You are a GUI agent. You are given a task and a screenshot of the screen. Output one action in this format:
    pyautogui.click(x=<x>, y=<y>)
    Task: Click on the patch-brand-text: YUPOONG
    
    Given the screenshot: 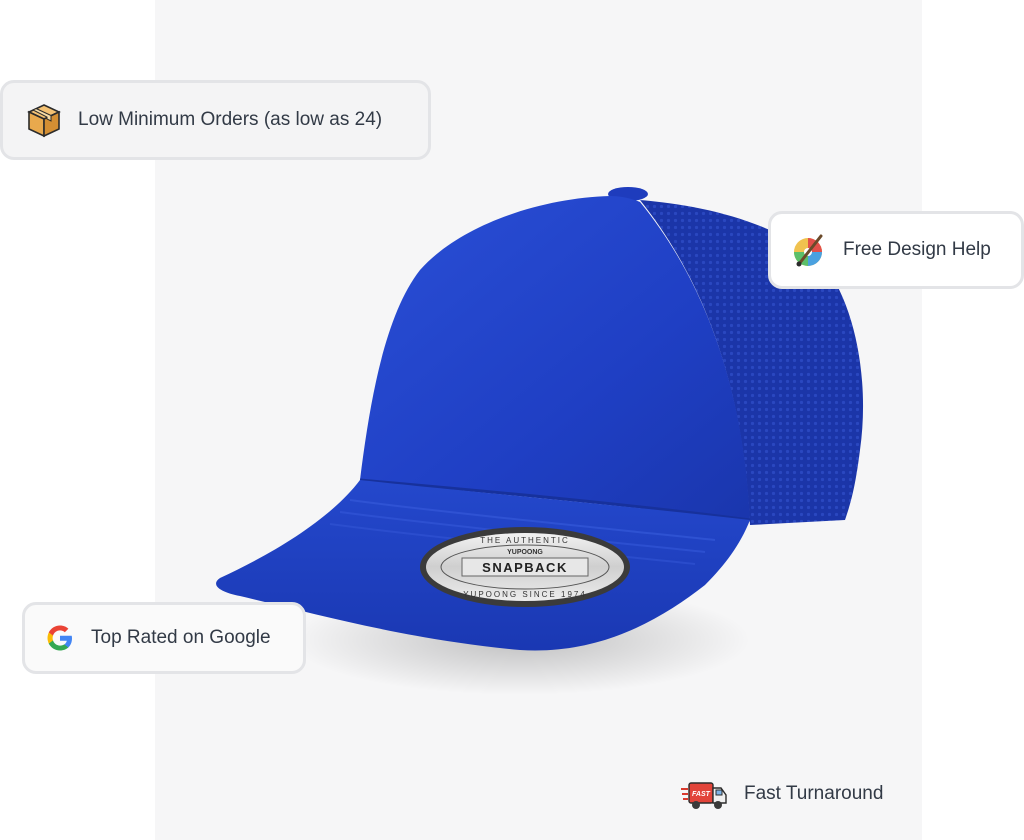 What is the action you would take?
    pyautogui.click(x=525, y=552)
    